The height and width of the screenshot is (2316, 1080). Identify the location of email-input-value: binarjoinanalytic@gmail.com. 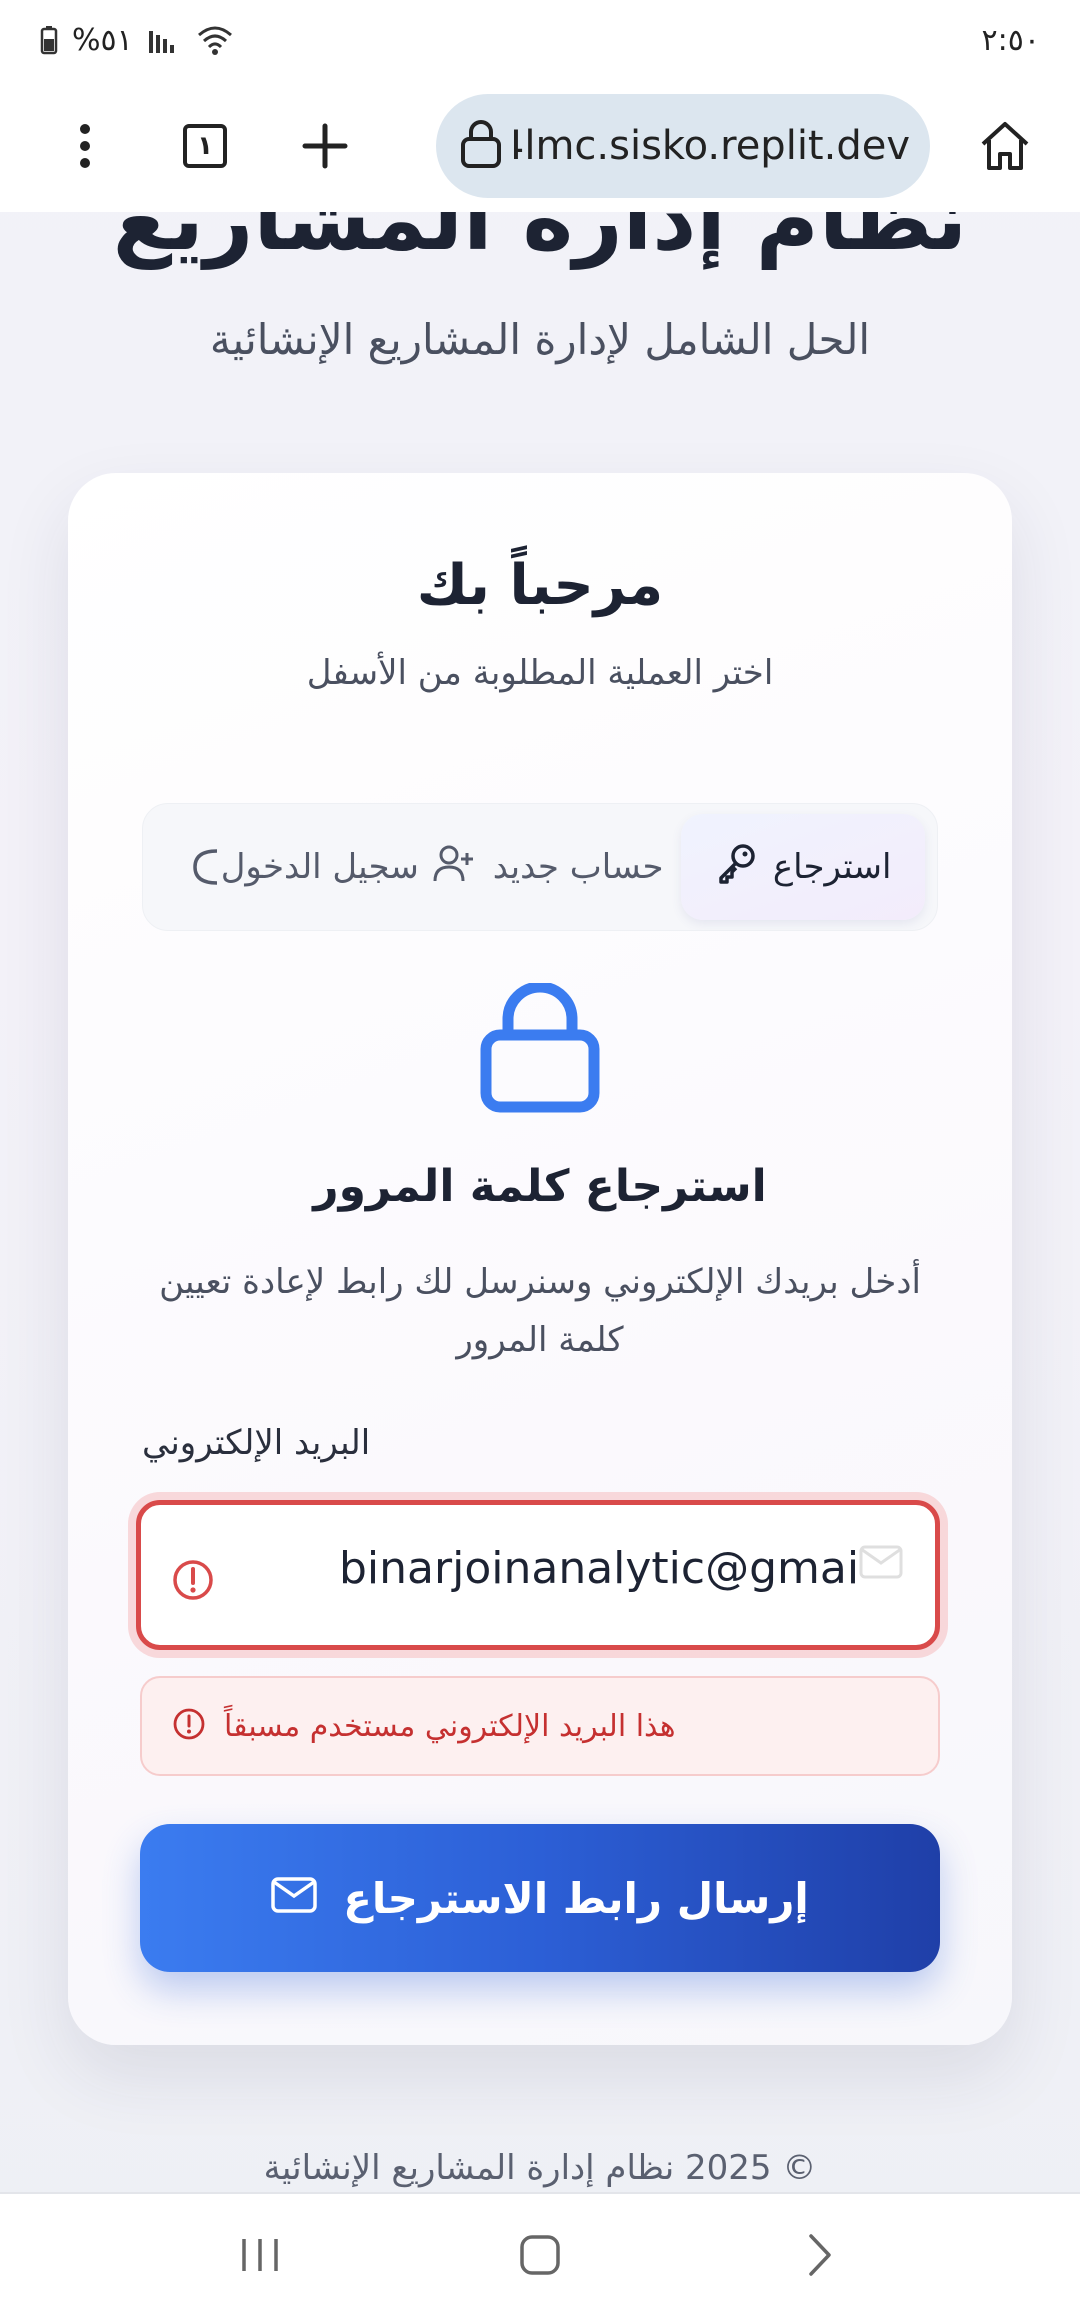
(599, 1568).